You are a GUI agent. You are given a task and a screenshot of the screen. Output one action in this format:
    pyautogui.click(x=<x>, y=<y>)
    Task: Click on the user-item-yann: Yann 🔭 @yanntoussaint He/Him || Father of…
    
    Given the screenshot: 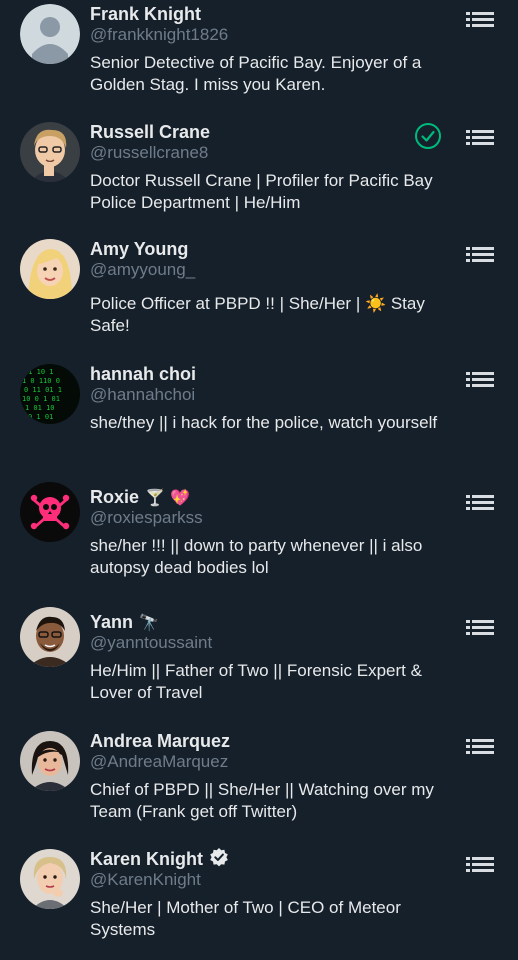 What is the action you would take?
    pyautogui.click(x=259, y=666)
    